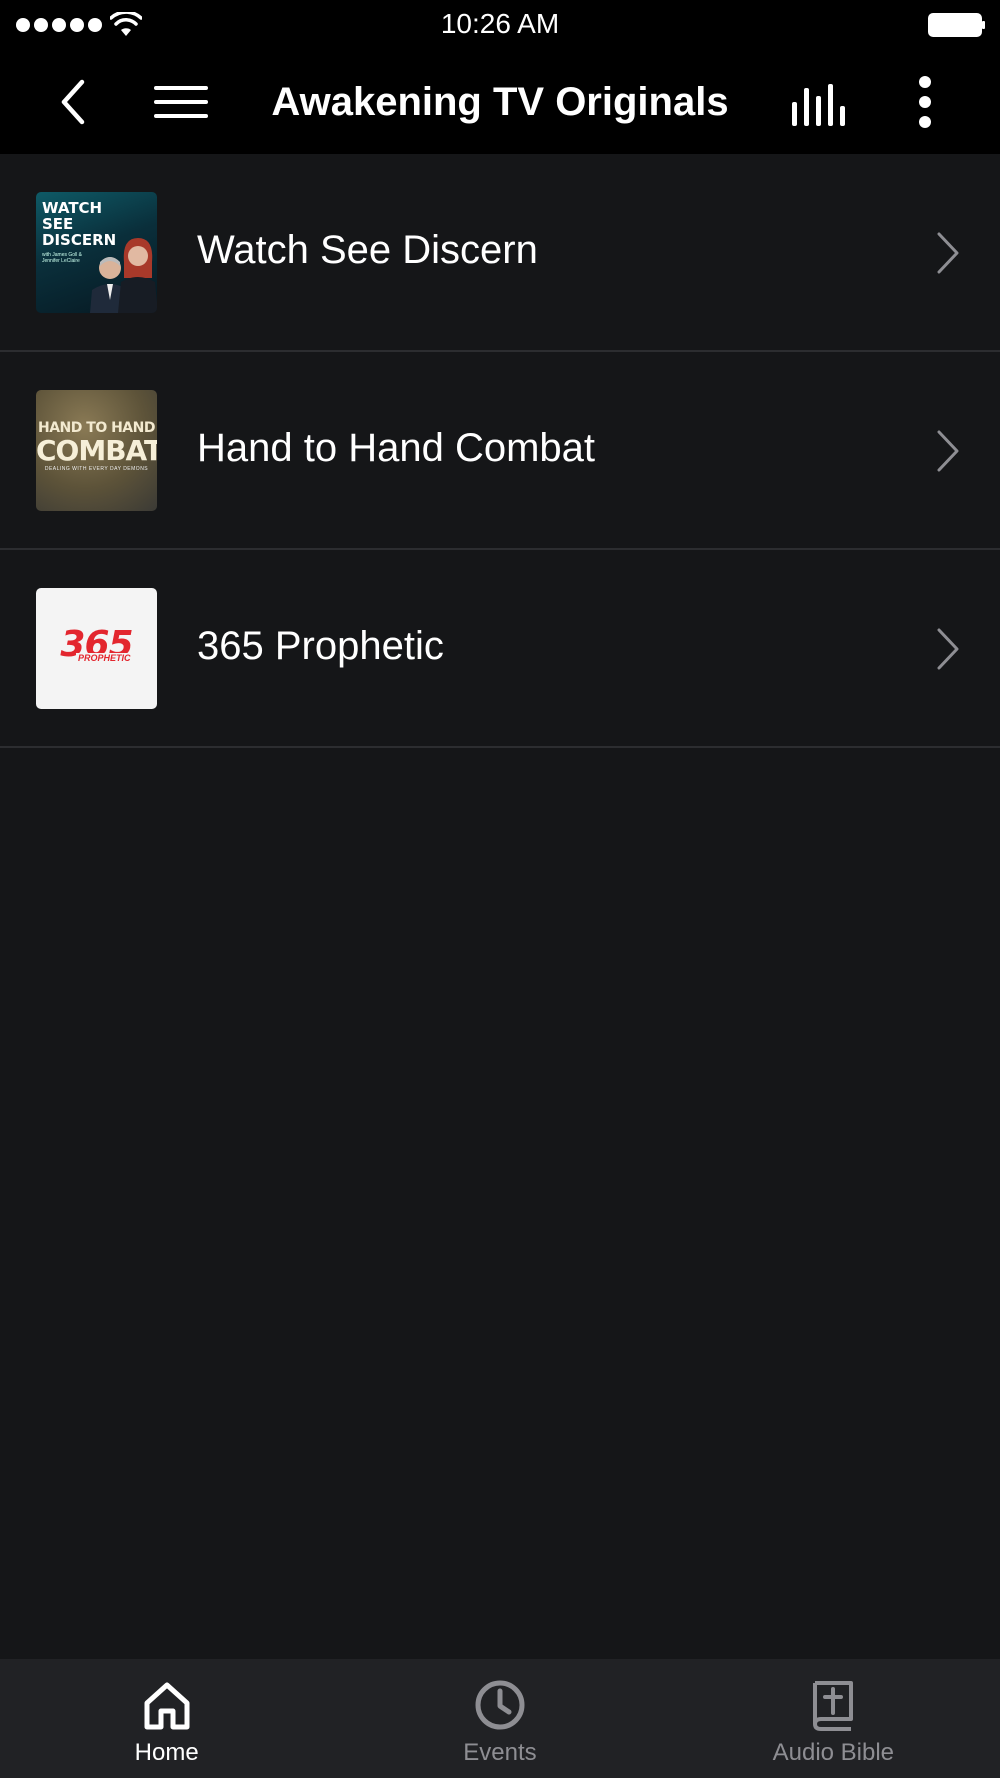  I want to click on status-time: 10:26 AM, so click(500, 23).